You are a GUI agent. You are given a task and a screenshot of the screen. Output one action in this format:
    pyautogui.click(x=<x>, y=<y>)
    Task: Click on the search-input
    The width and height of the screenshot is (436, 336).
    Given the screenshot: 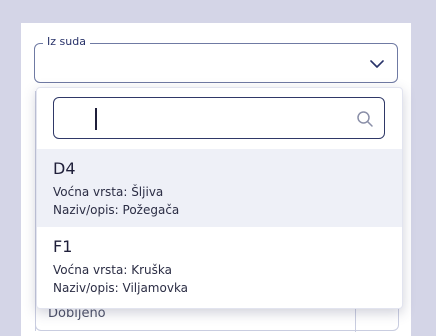 What is the action you would take?
    pyautogui.click(x=199, y=118)
    